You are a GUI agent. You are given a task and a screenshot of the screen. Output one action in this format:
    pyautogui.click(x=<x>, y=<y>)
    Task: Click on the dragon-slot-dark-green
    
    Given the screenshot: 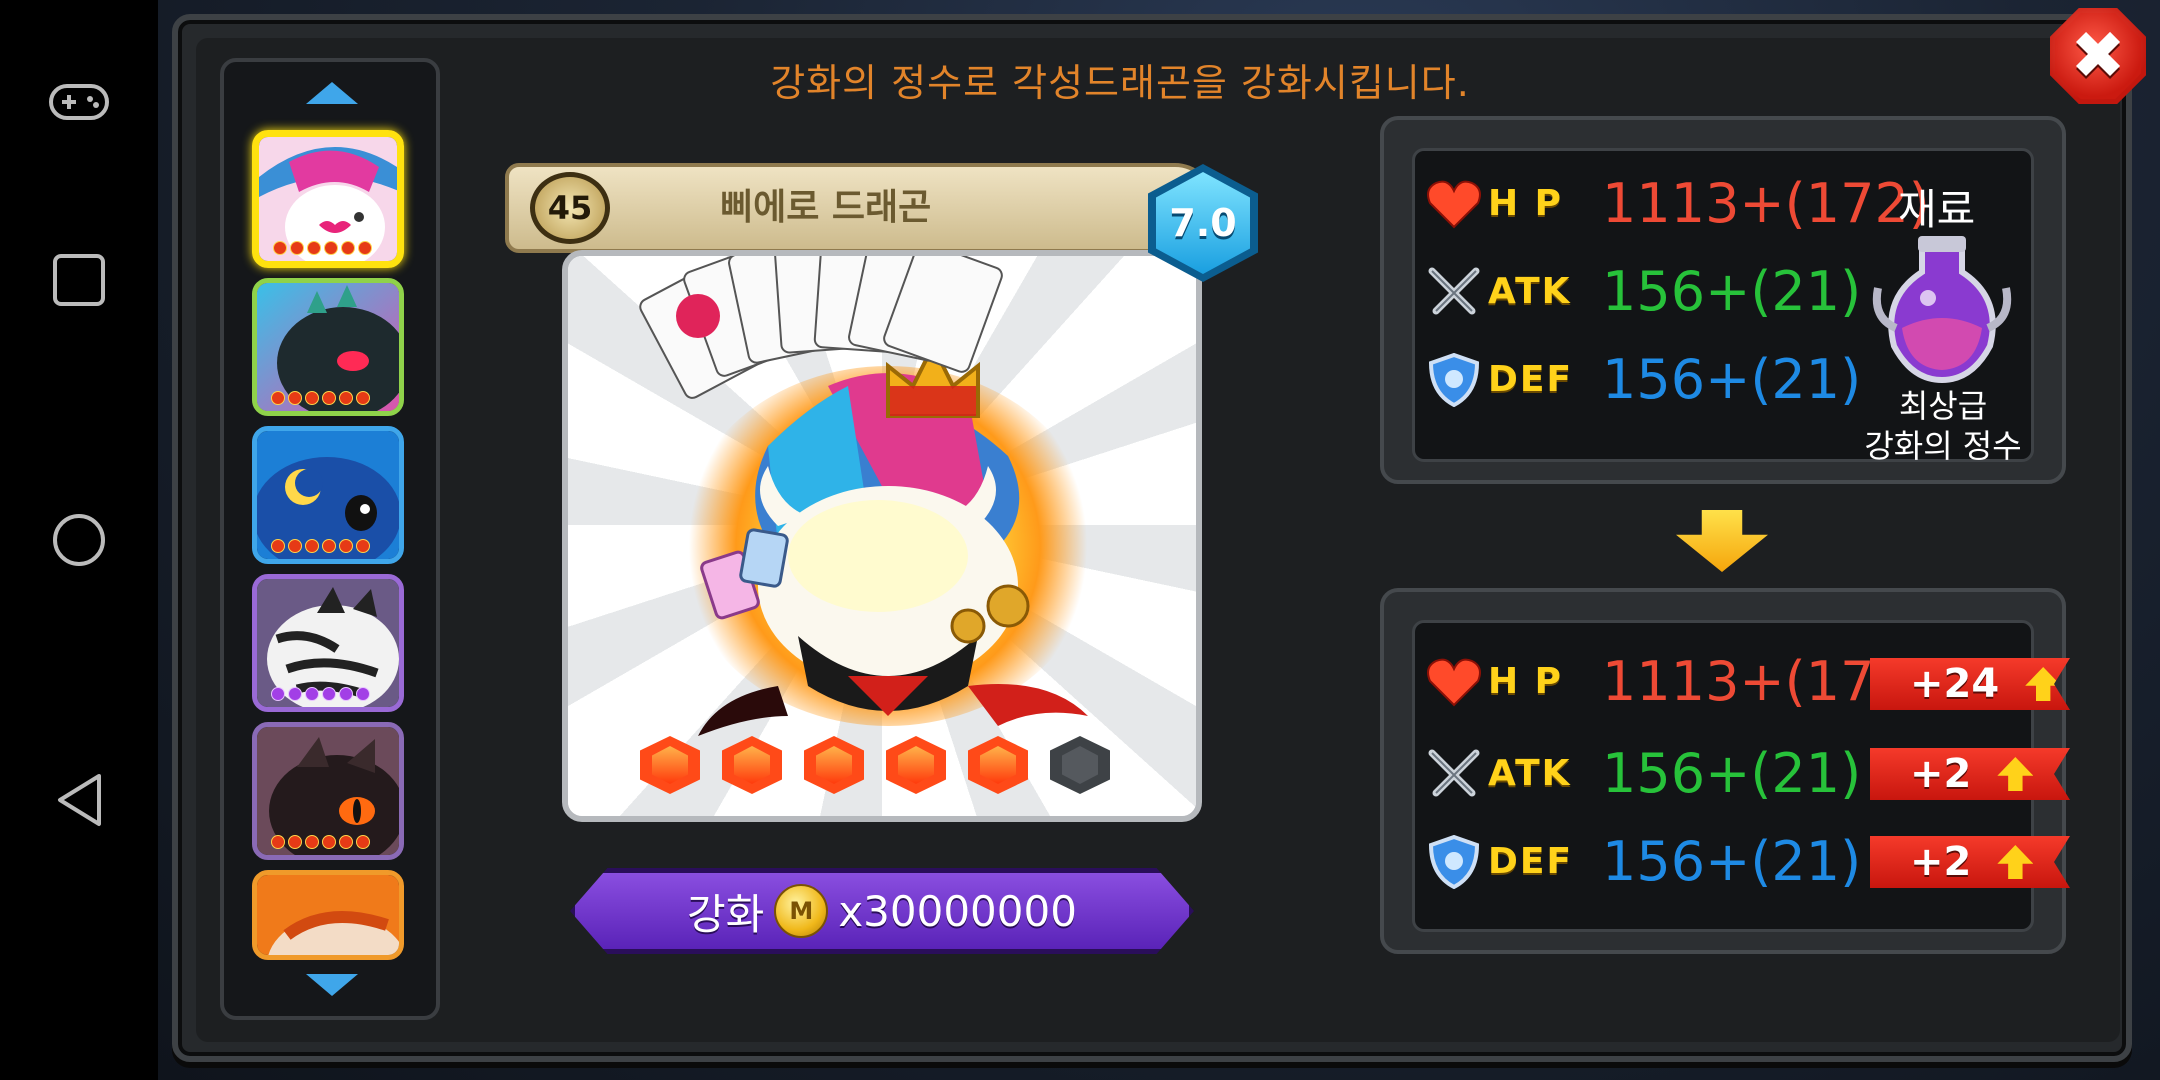 What is the action you would take?
    pyautogui.click(x=328, y=347)
    